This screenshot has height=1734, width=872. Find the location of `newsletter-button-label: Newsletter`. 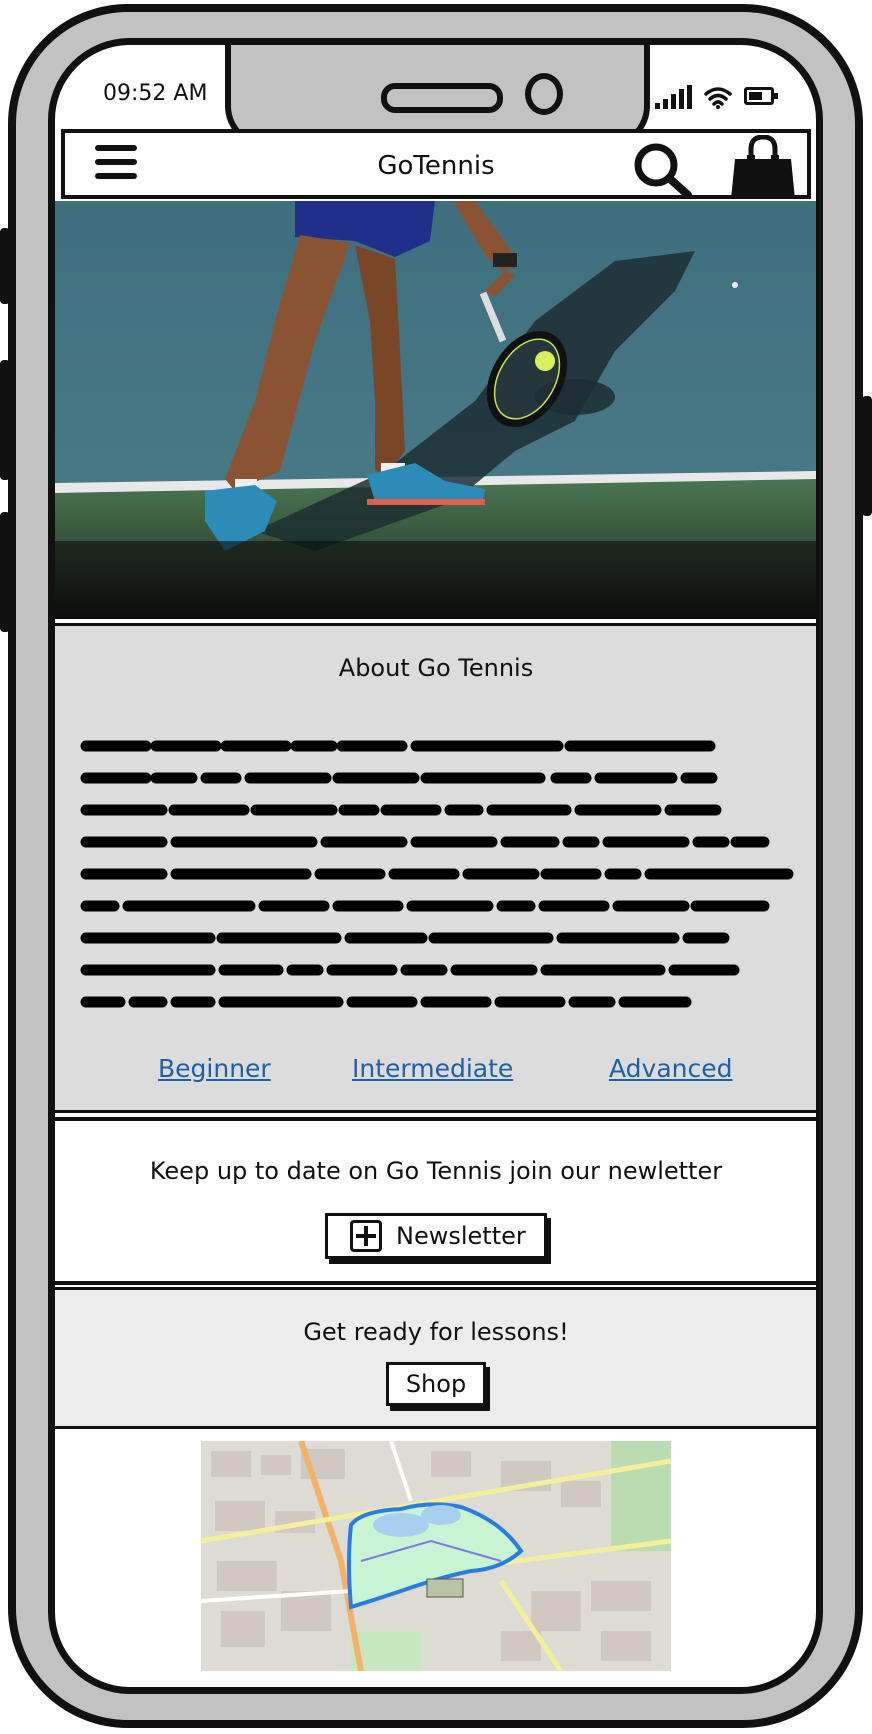

newsletter-button-label: Newsletter is located at coordinates (461, 1236).